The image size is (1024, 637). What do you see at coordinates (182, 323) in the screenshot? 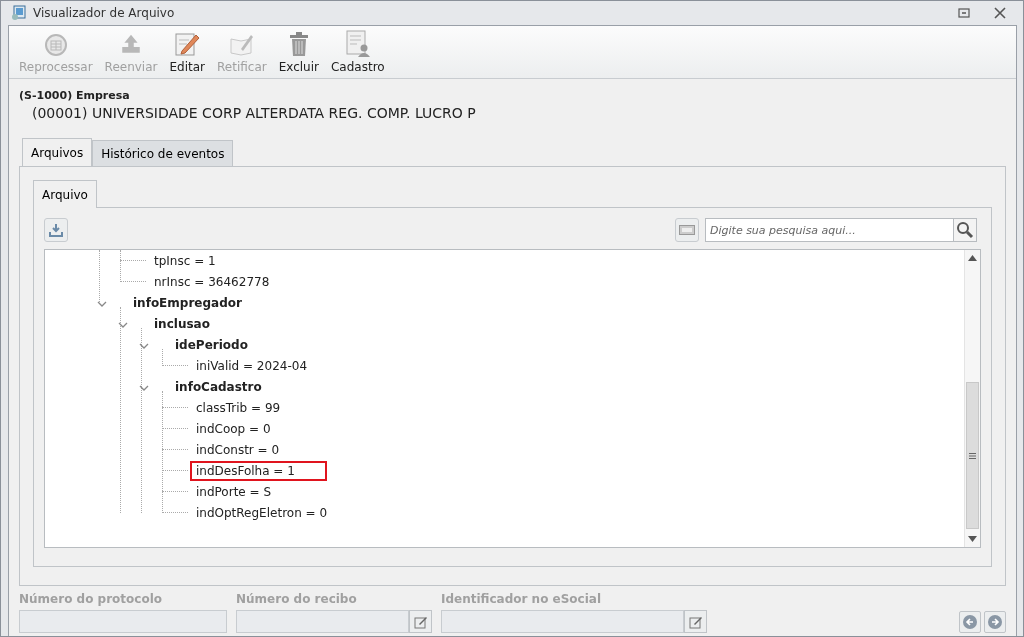
I see `tree-node: inclusao` at bounding box center [182, 323].